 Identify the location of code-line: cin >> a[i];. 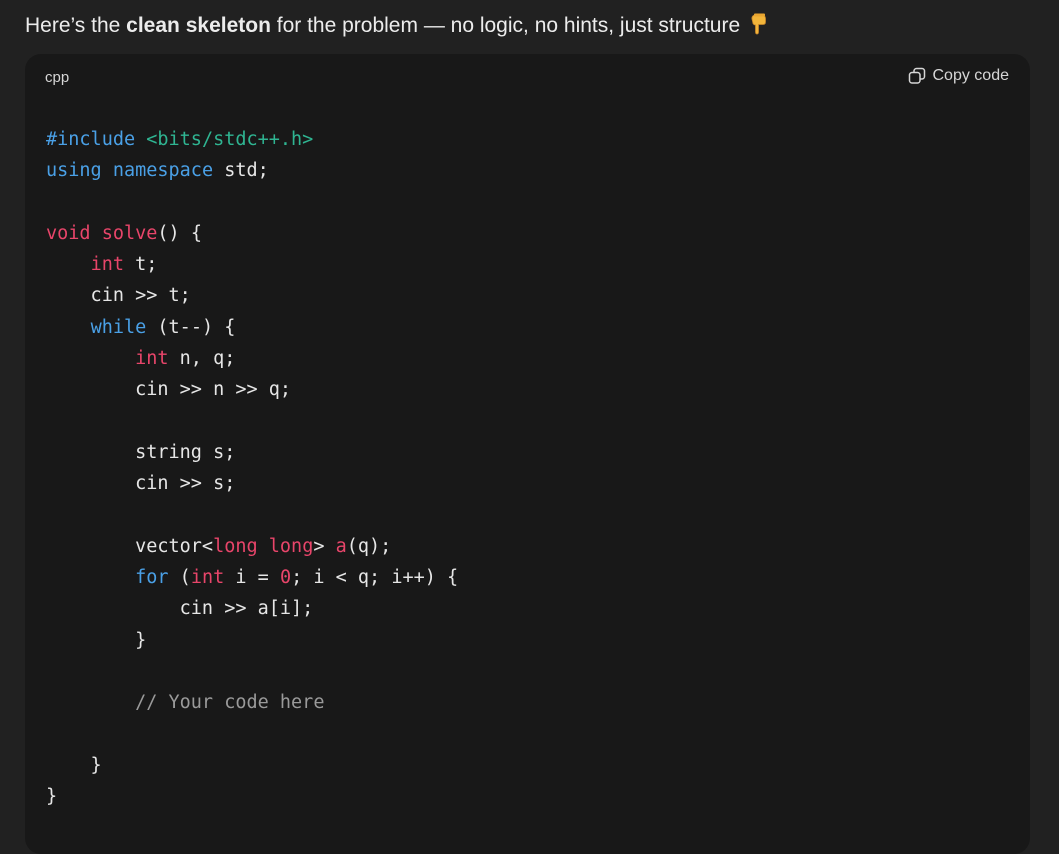
(180, 609).